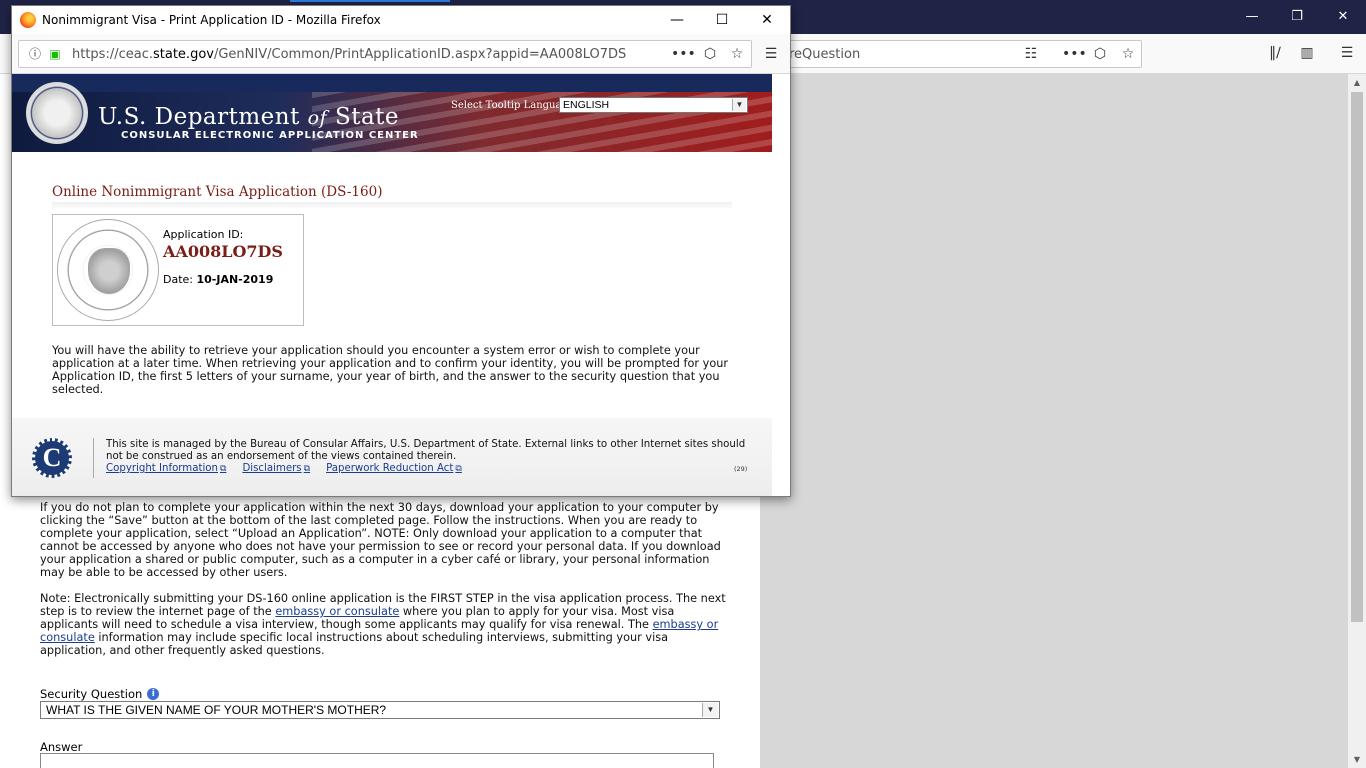  I want to click on date-line: Date: 10-JAN-2019, so click(218, 279).